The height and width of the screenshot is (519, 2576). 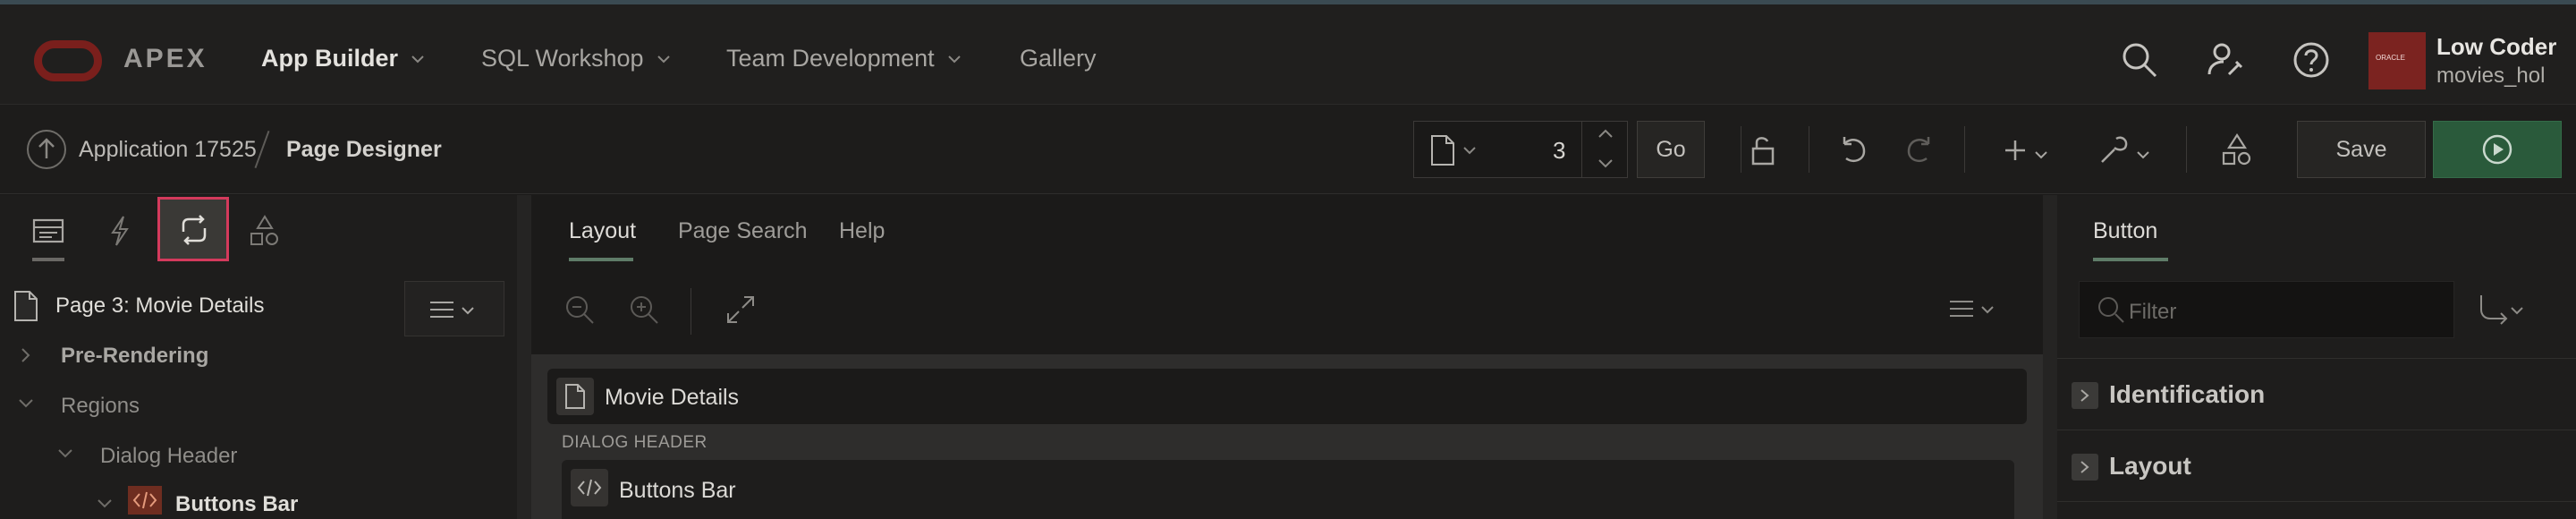 I want to click on wrench-icon, so click(x=2113, y=150).